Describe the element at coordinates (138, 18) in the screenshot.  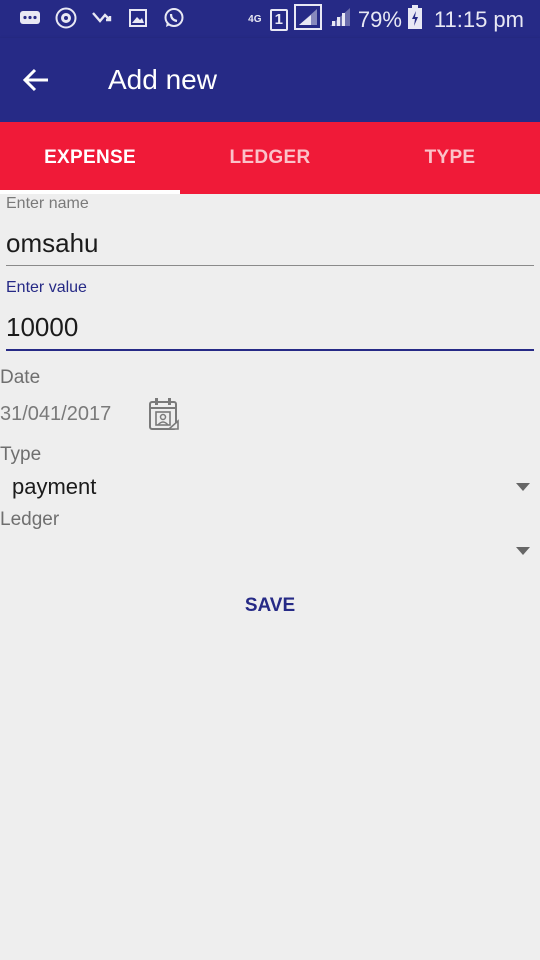
I see `gallery-icon` at that location.